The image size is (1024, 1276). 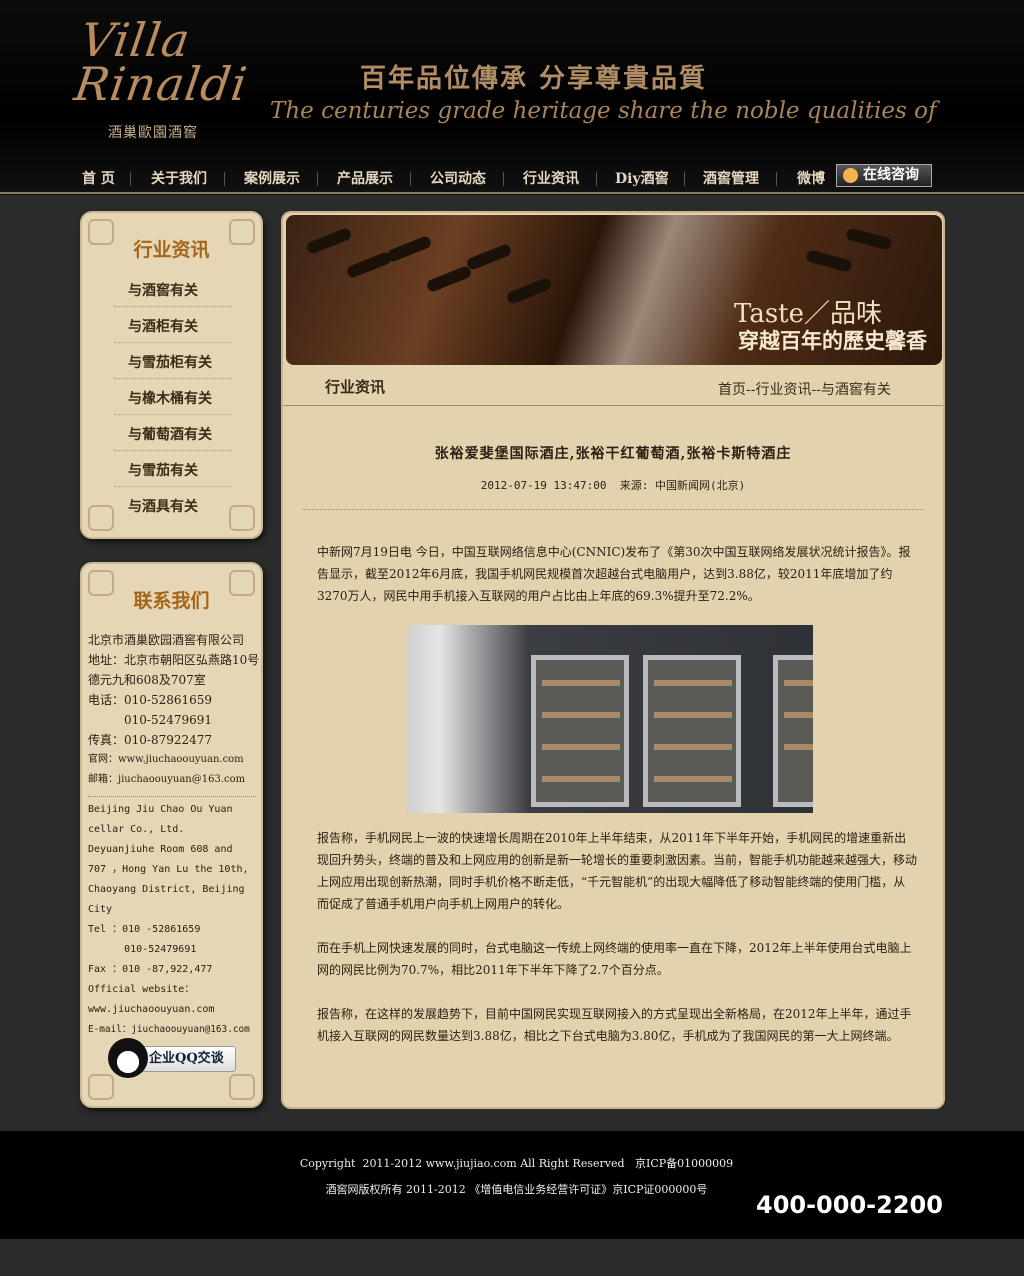 I want to click on contact-line: www.jiuchaoouyuan.com, so click(x=151, y=1009).